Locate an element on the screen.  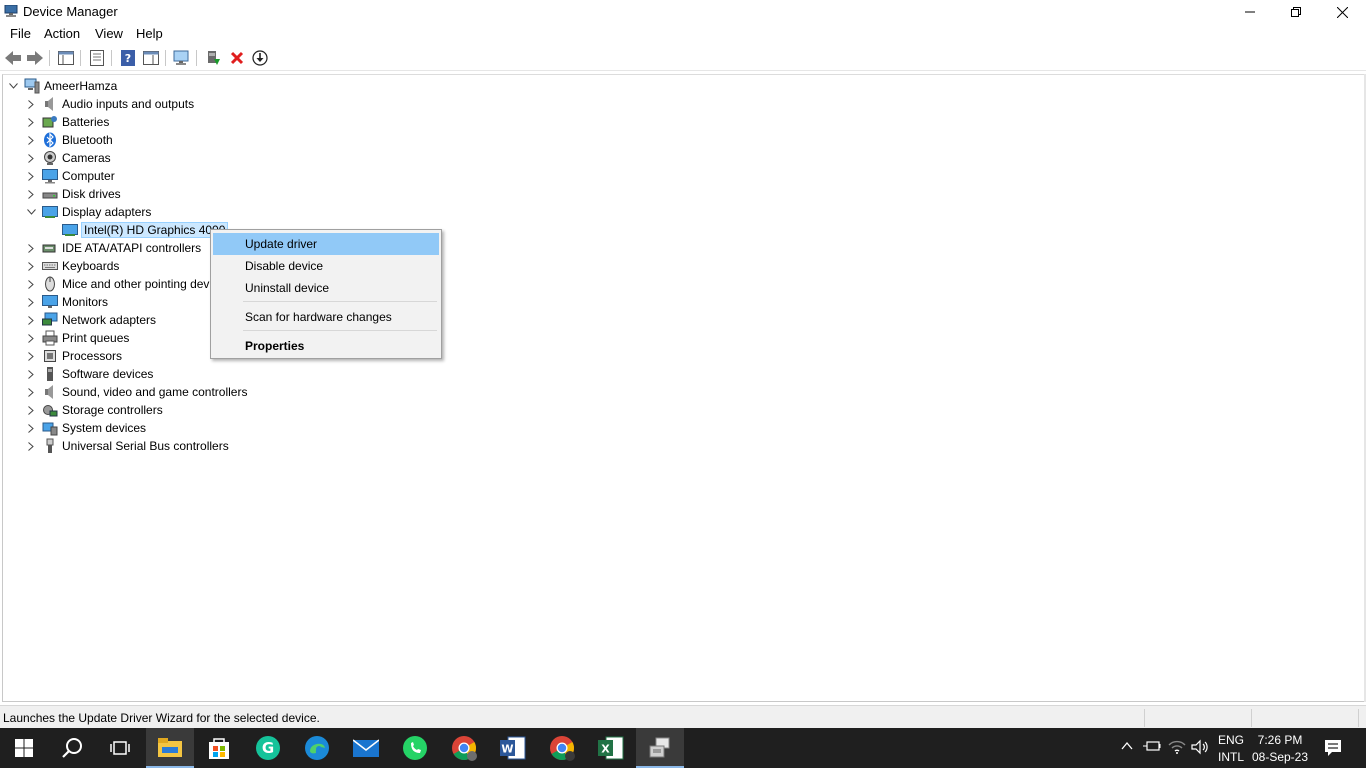
taskbar-excel: X is located at coordinates (611, 748).